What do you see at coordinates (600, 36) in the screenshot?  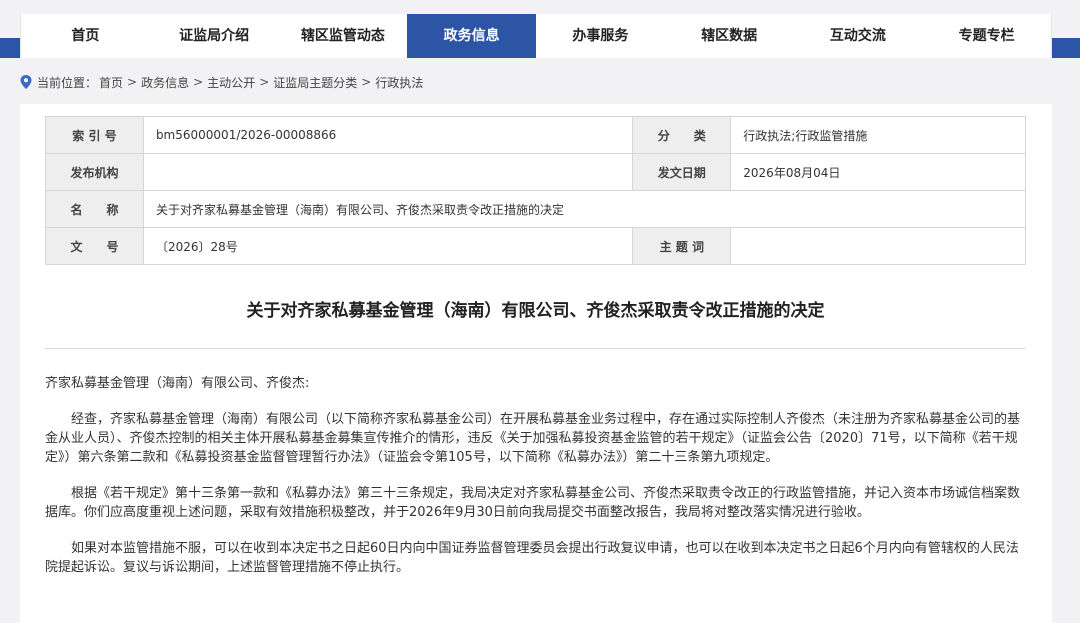 I see `nav-item-services: 办事服务` at bounding box center [600, 36].